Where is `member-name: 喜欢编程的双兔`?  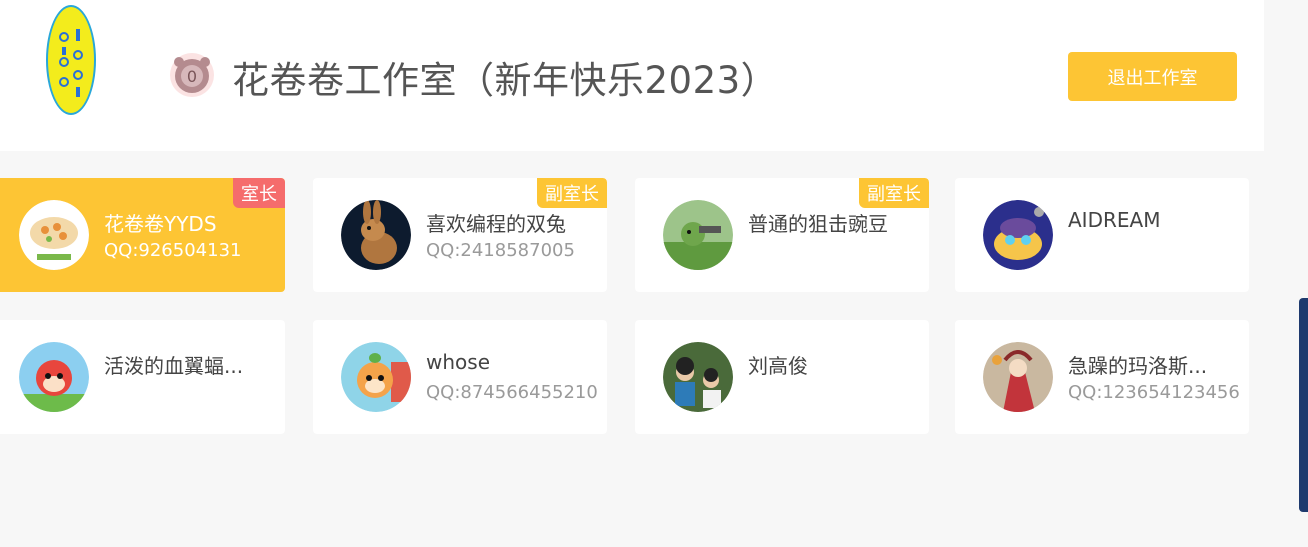 member-name: 喜欢编程的双兔 is located at coordinates (496, 224).